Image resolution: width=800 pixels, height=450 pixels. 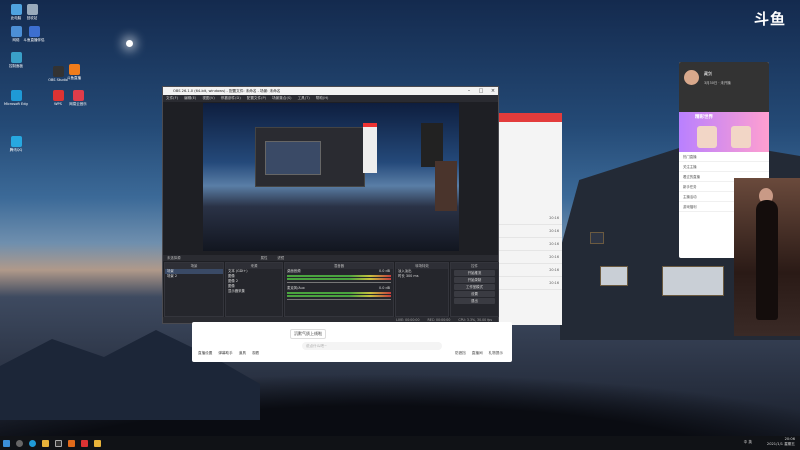 I want to click on desktop-icon: 斗鱼直播伴侣, so click(x=34, y=34).